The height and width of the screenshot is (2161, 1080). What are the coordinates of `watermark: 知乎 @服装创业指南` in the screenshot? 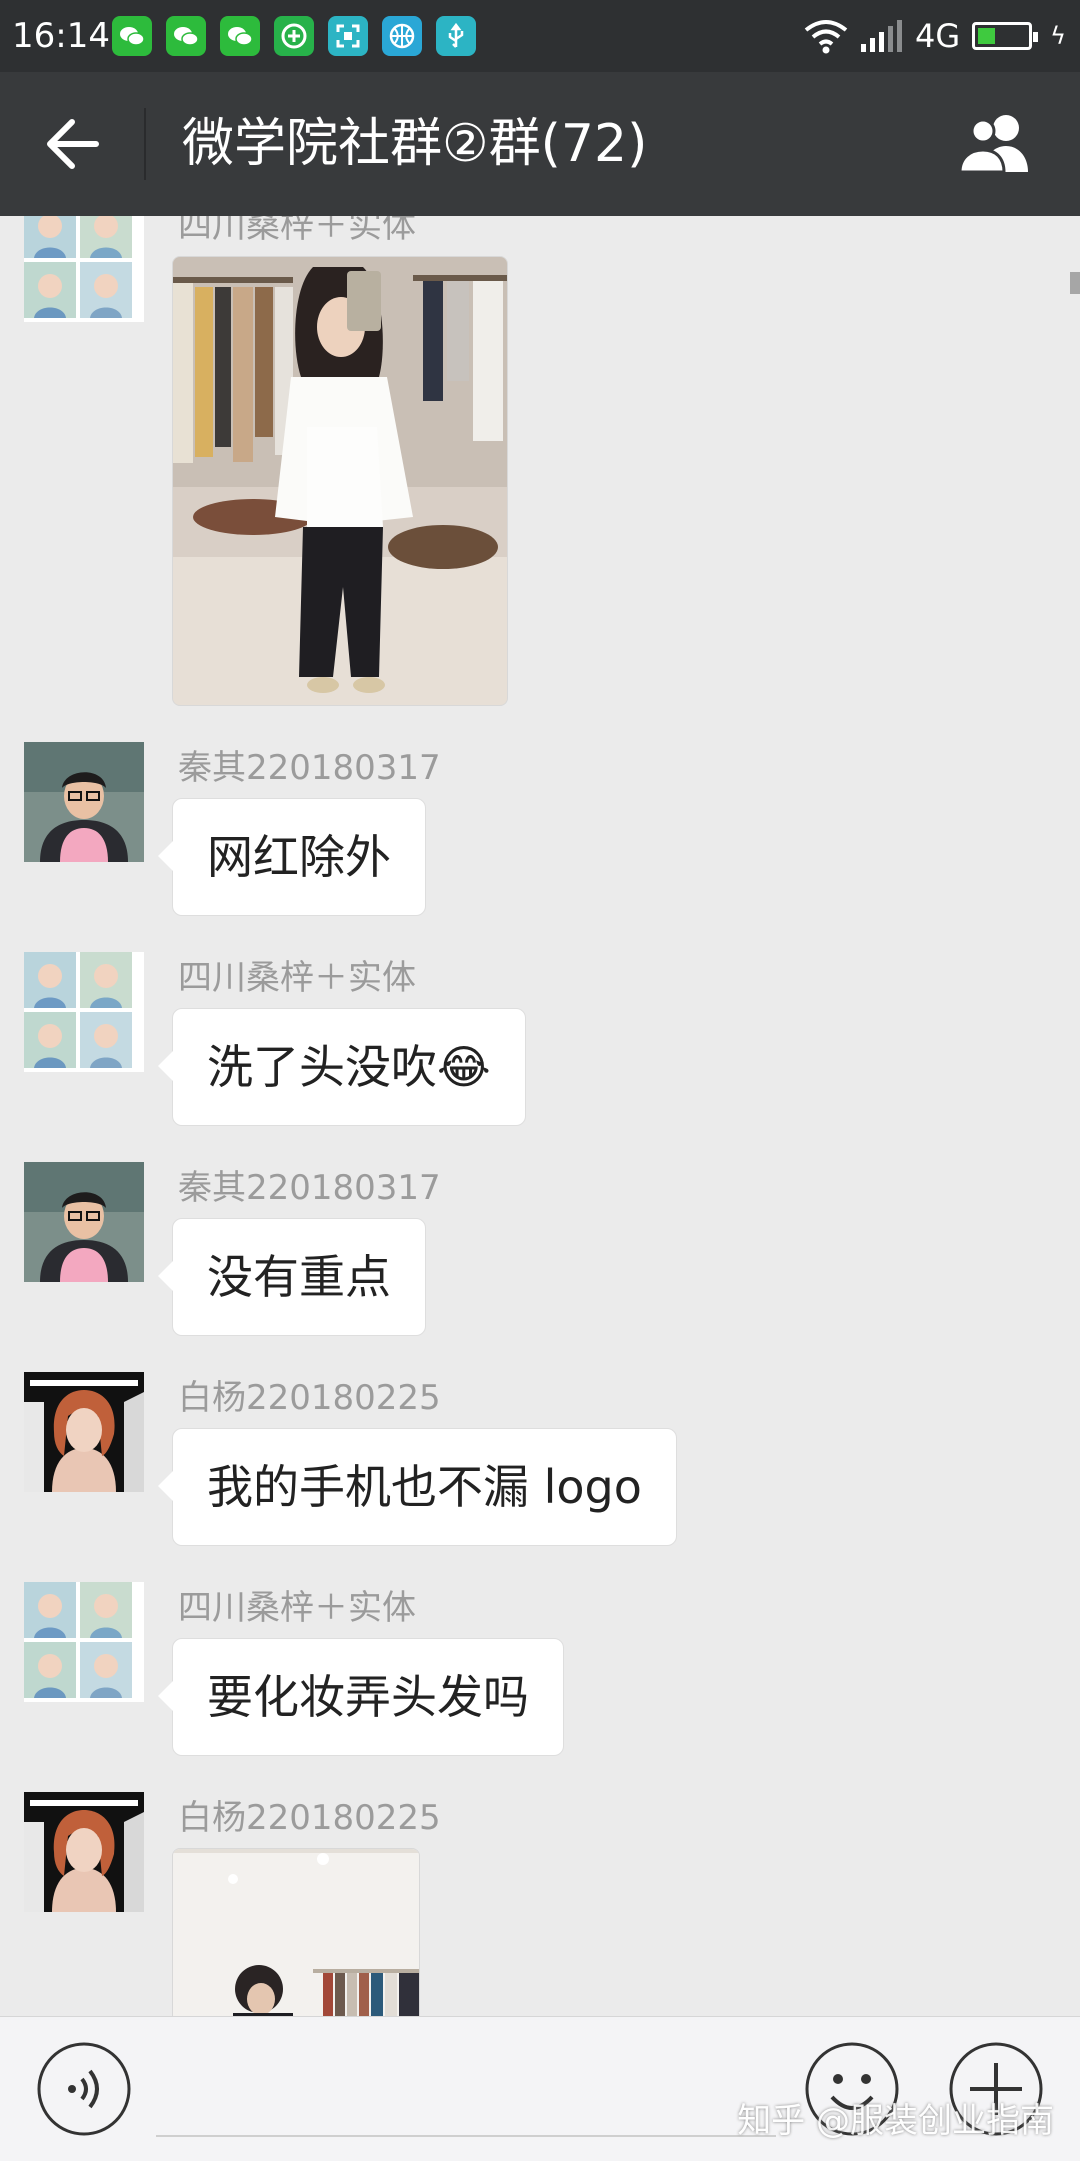 It's located at (895, 2121).